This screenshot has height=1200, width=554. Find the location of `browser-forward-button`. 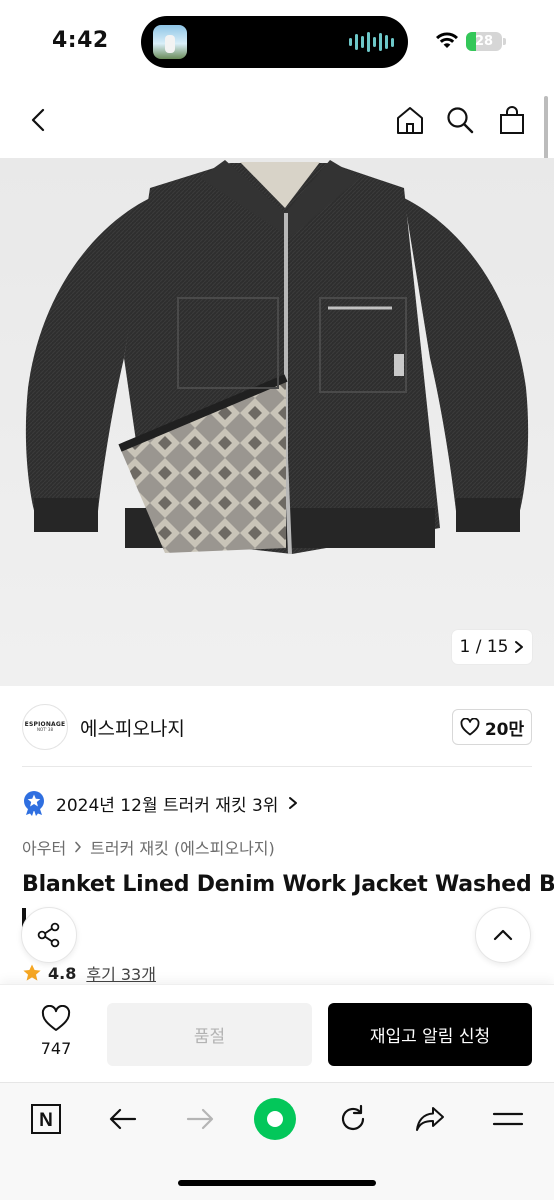

browser-forward-button is located at coordinates (200, 1119).